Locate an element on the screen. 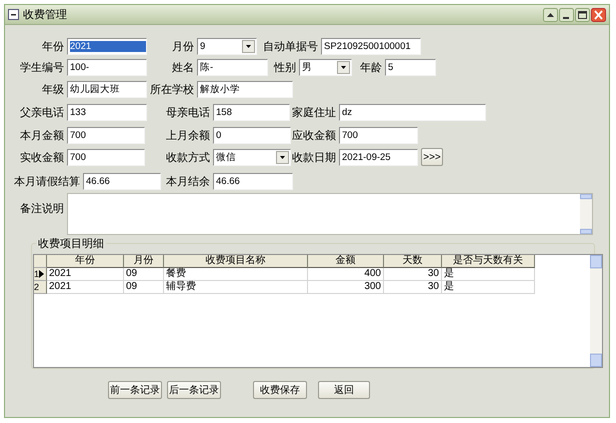  roll-up-icon is located at coordinates (550, 15).